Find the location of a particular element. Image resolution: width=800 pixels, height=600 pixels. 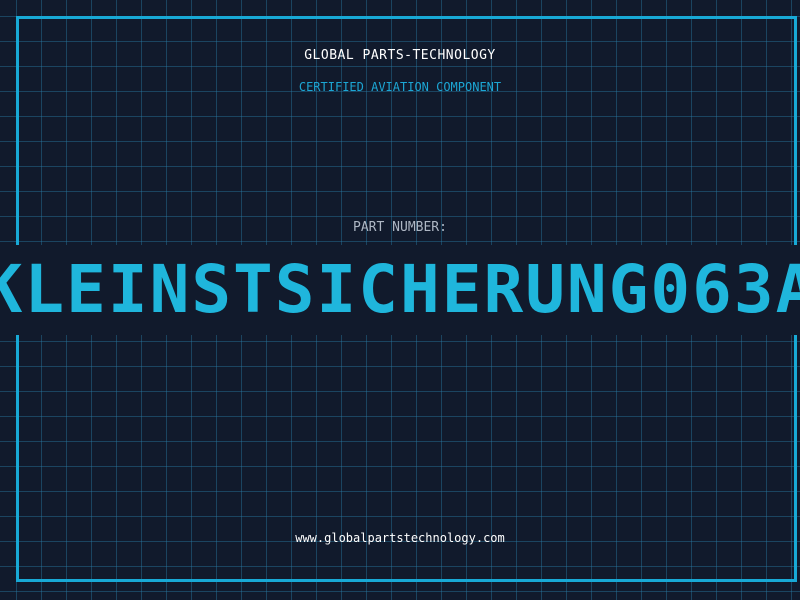

part-number-label: PART NUMBER: is located at coordinates (400, 227).